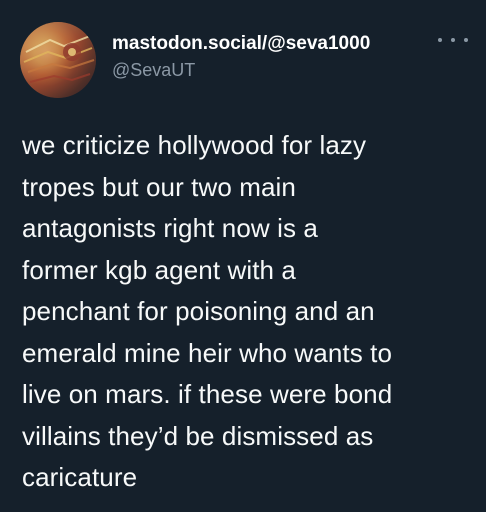 Image resolution: width=486 pixels, height=512 pixels. I want to click on handle: @SevaUT, so click(241, 70).